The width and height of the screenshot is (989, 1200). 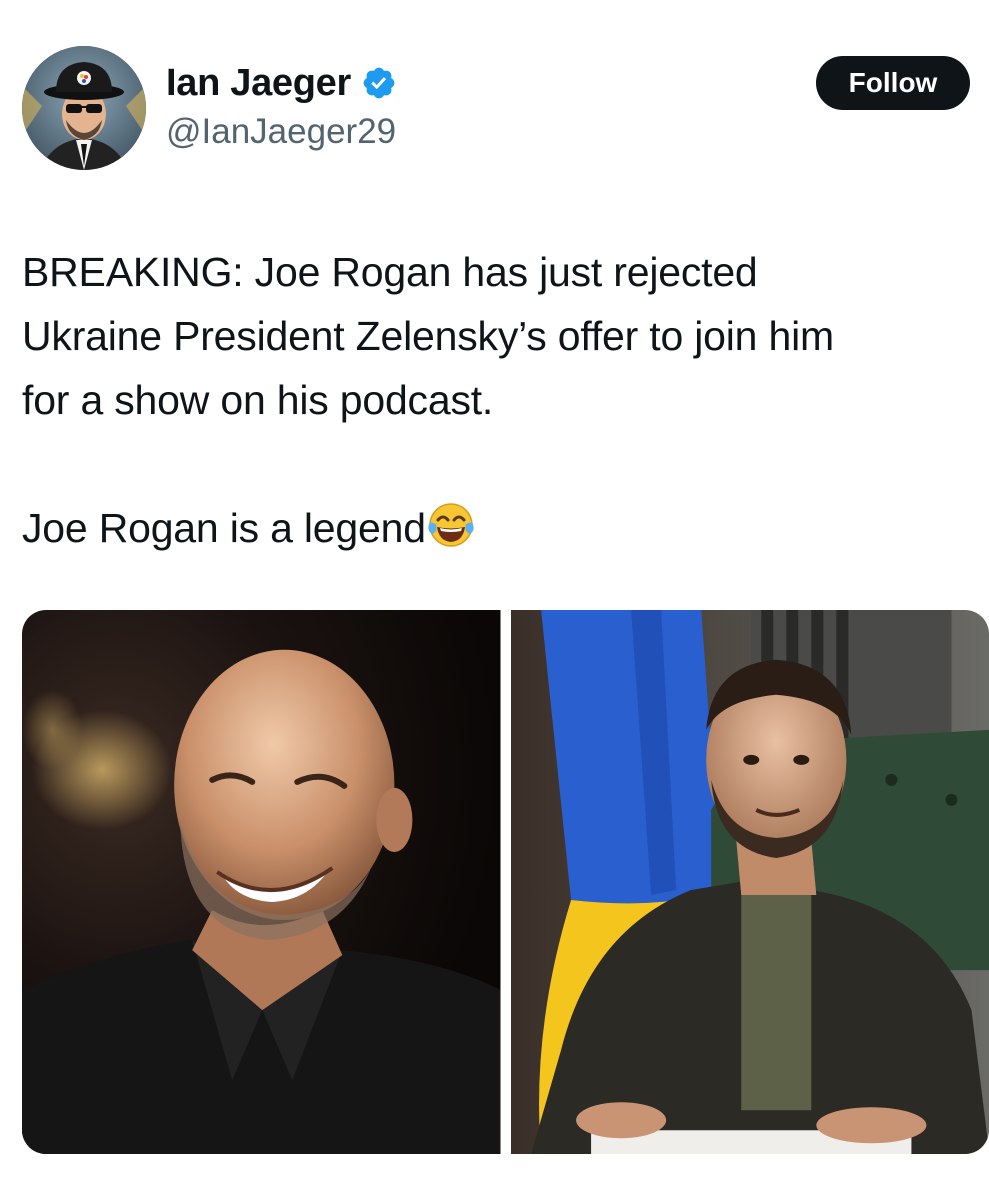 I want to click on avatar-image, so click(x=84, y=108).